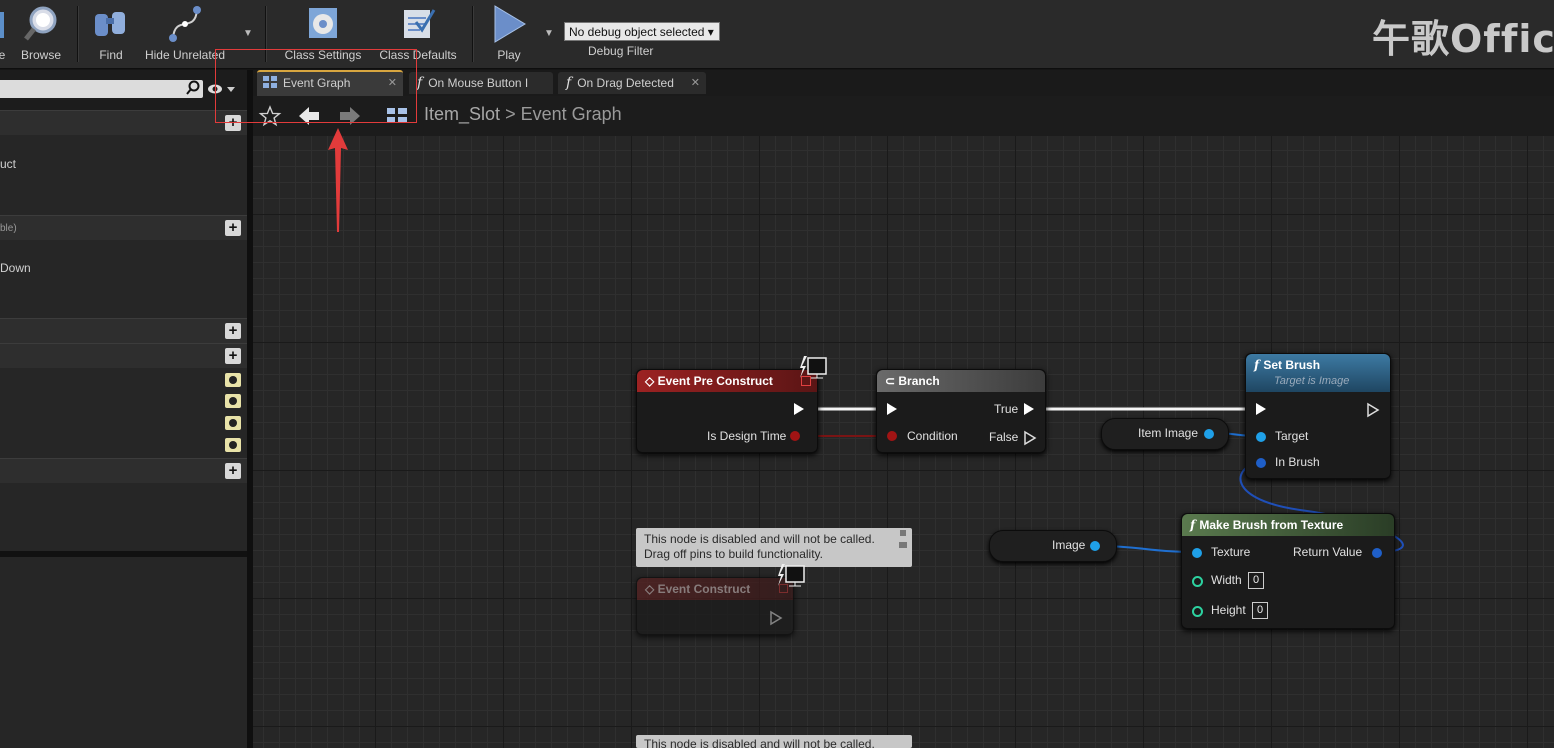  Describe the element at coordinates (1377, 553) in the screenshot. I see `return-value-pin` at that location.